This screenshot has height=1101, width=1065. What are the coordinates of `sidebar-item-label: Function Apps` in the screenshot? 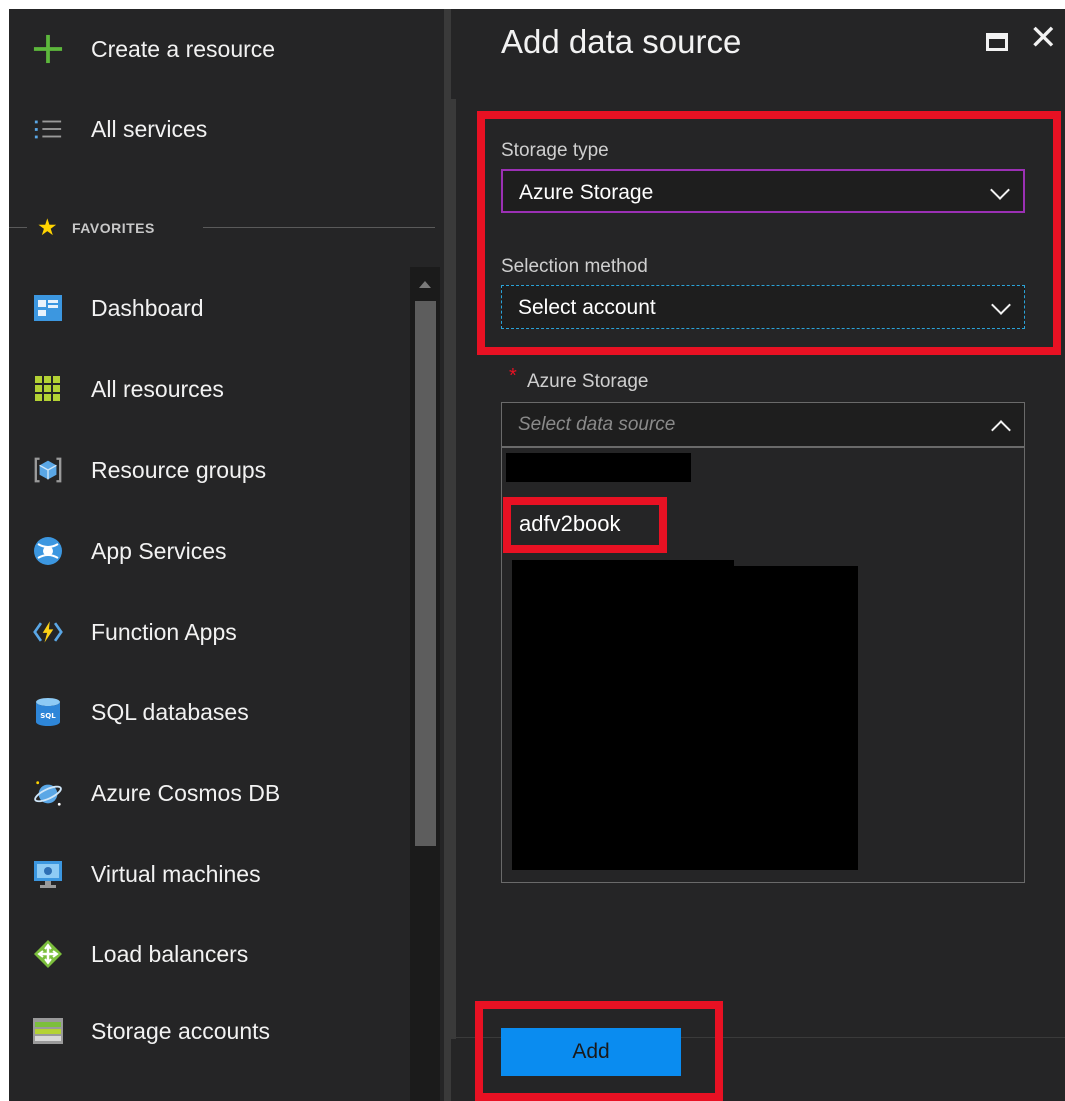 It's located at (164, 631).